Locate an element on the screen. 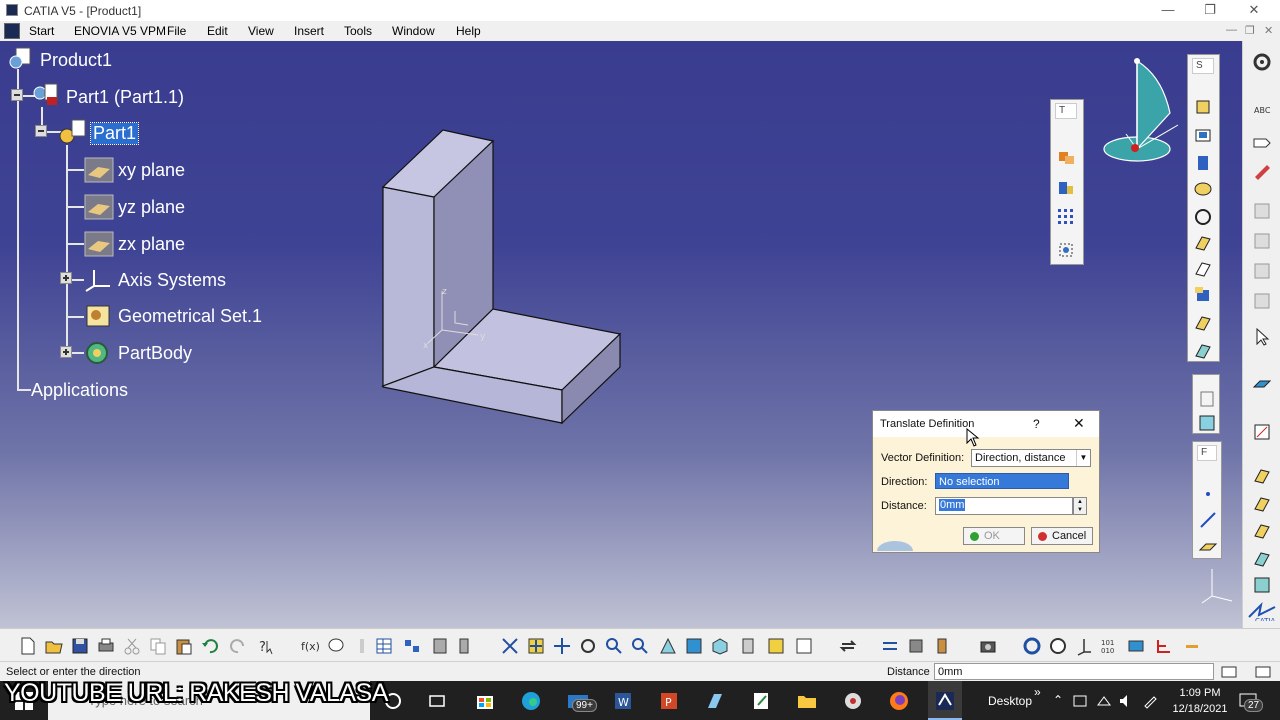 This screenshot has width=1280, height=720. part-icon is located at coordinates (72, 131).